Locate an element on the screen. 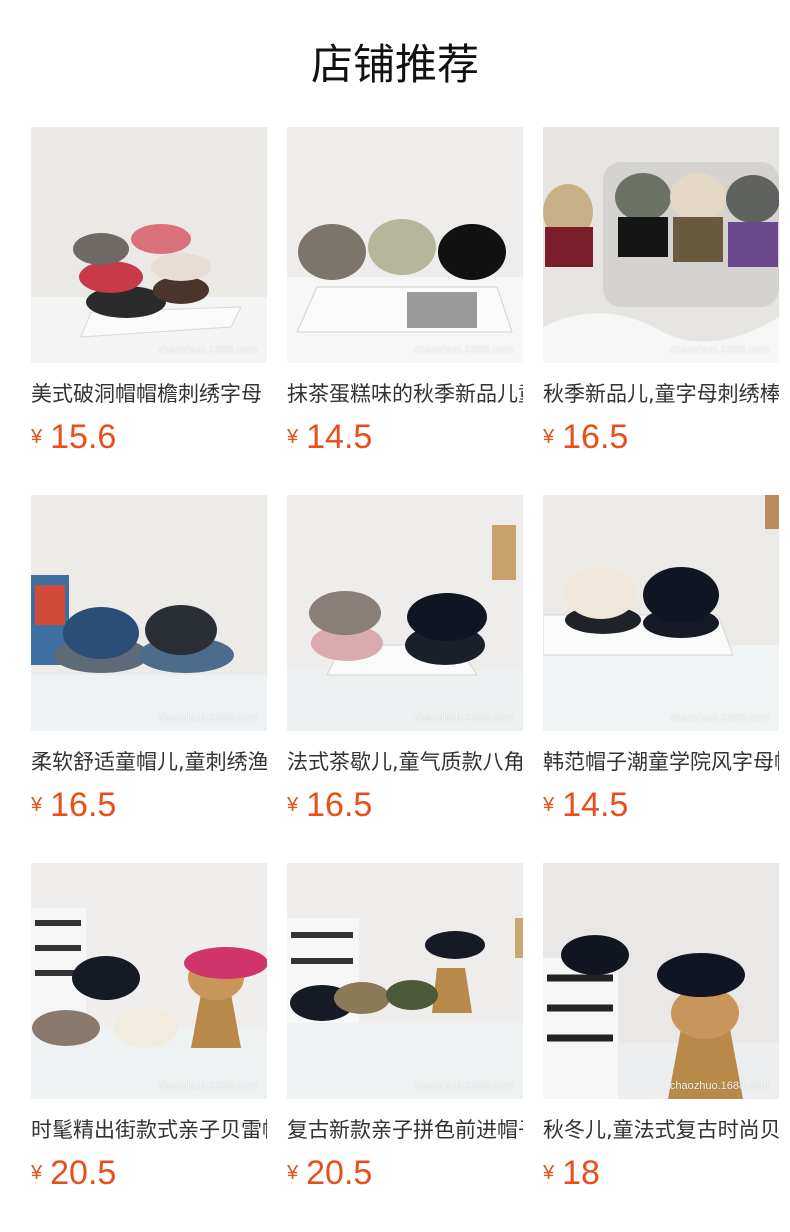 This screenshot has width=790, height=1232. page-title: 店铺推荐 is located at coordinates (394, 64).